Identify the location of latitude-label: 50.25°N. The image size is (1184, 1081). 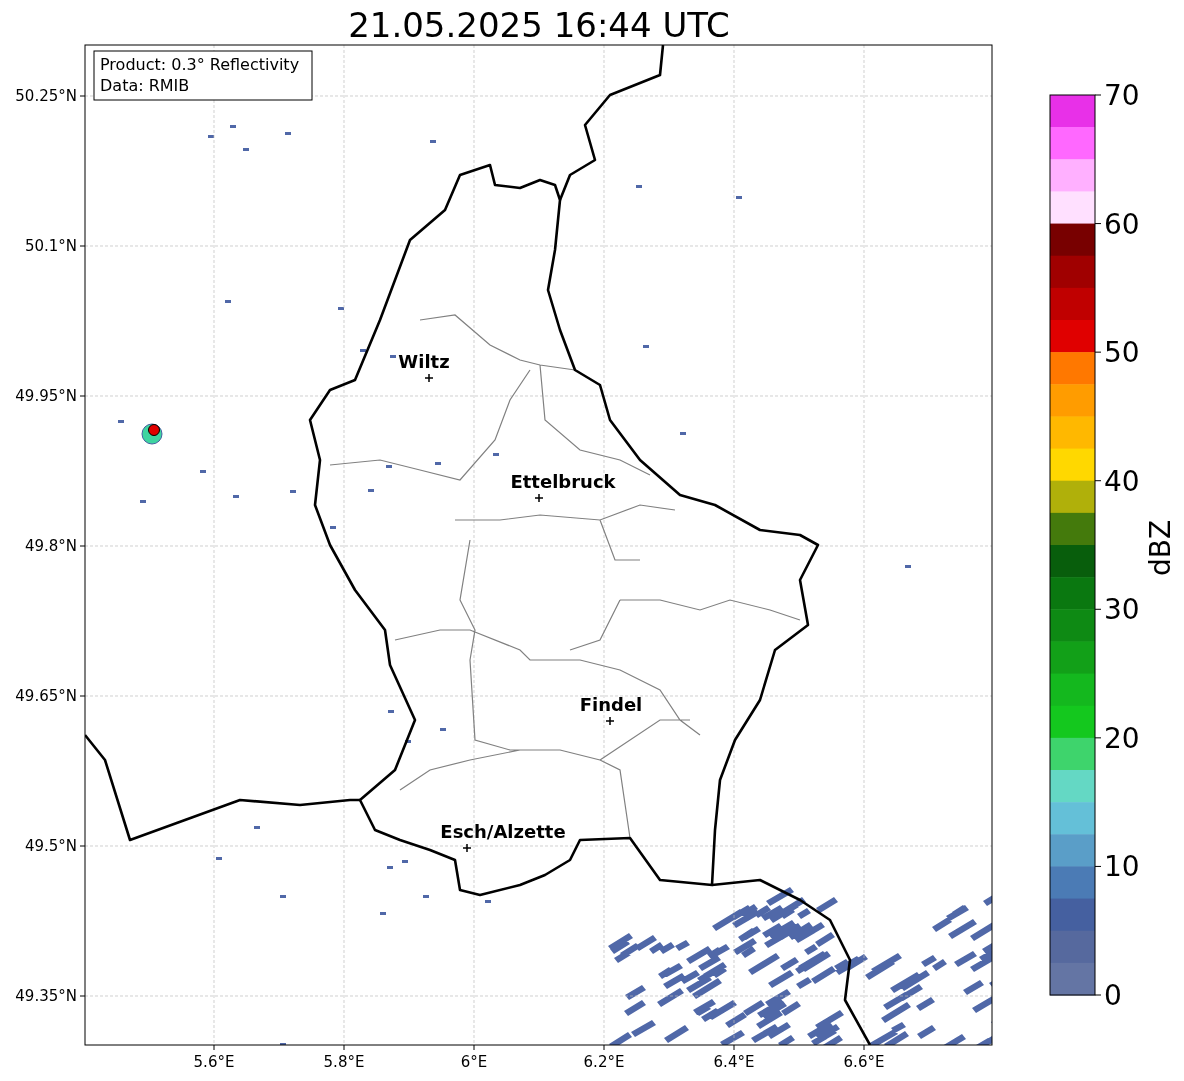
(46, 96).